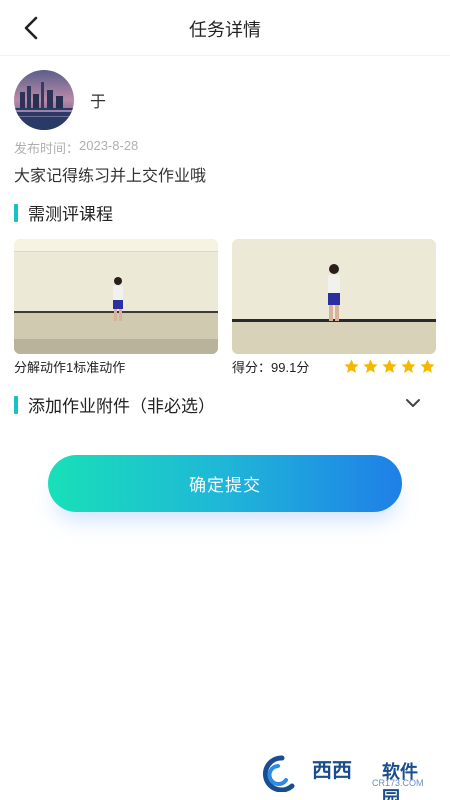 The height and width of the screenshot is (800, 450). Describe the element at coordinates (413, 403) in the screenshot. I see `chevron-down-icon` at that location.